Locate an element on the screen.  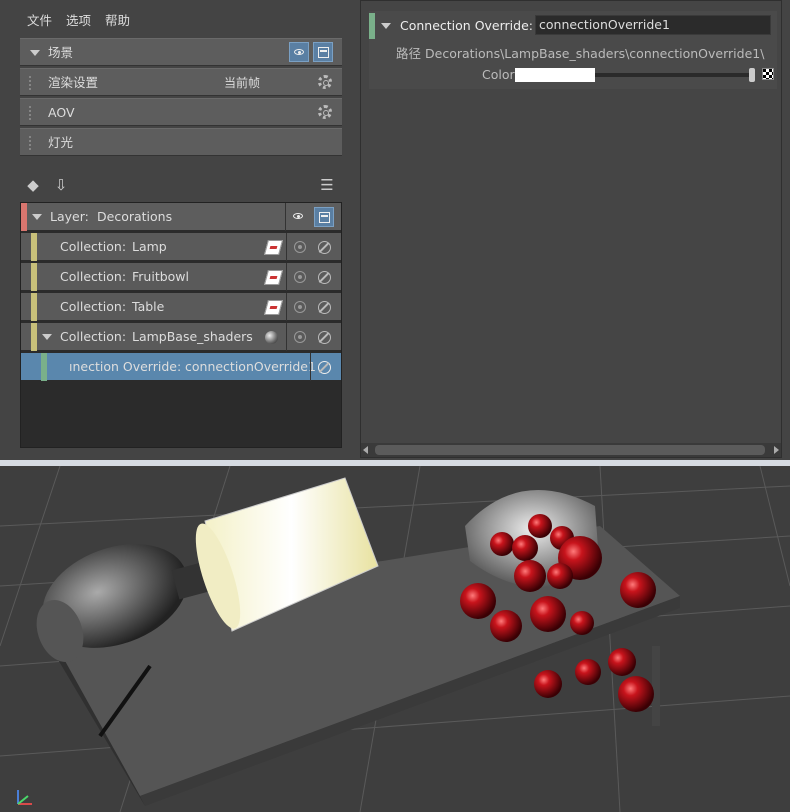
layer-name: Decorations is located at coordinates (135, 216).